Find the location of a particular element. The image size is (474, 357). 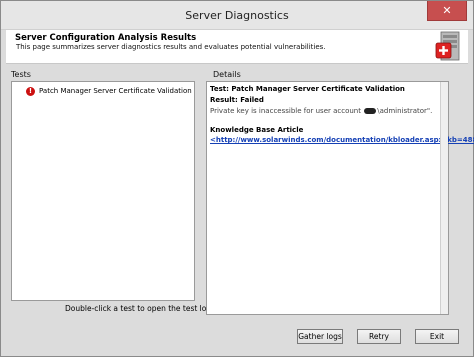

retry-button: Retry is located at coordinates (379, 336).